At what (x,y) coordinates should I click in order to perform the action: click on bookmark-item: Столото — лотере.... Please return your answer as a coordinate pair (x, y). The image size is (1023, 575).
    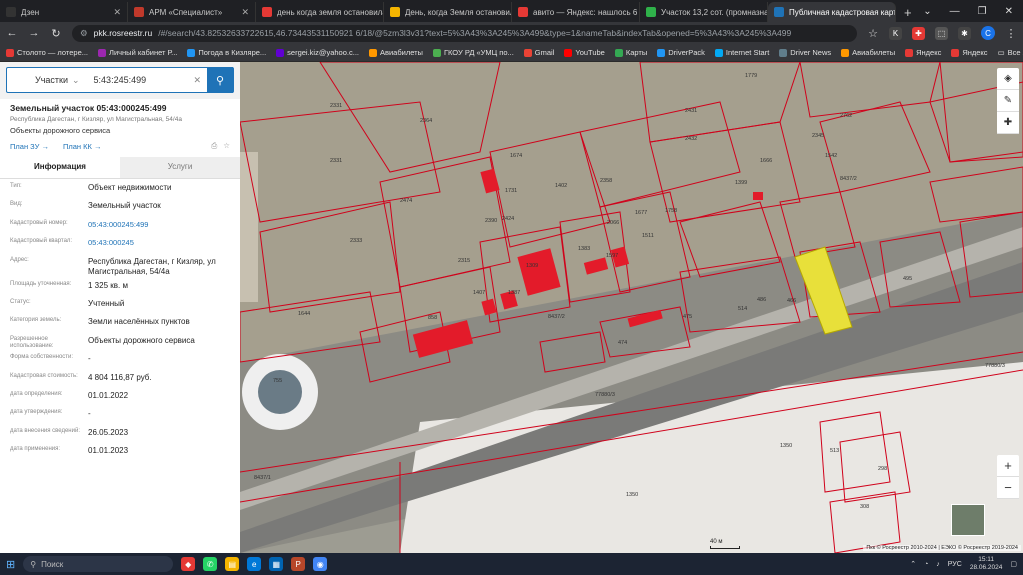
    Looking at the image, I should click on (47, 52).